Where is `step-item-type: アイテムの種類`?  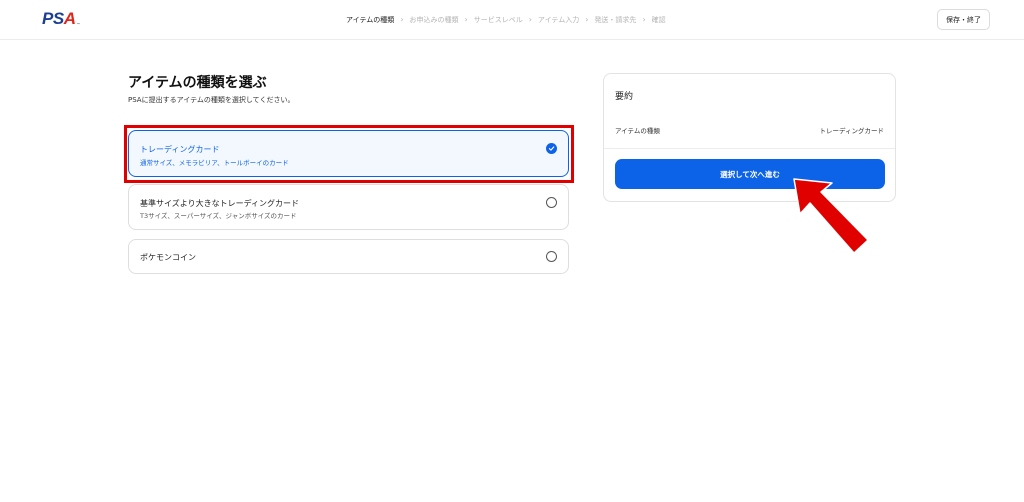
step-item-type: アイテムの種類 is located at coordinates (370, 20).